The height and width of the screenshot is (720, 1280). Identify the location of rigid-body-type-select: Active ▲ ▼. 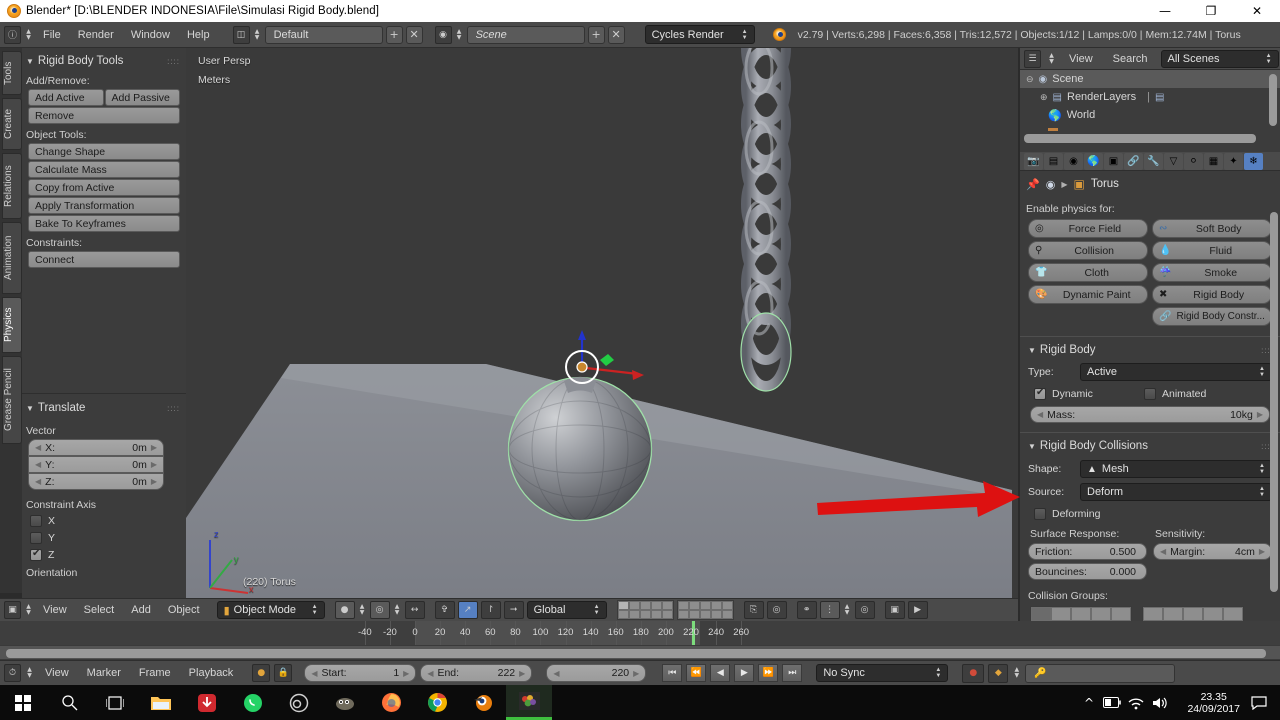
(1176, 372).